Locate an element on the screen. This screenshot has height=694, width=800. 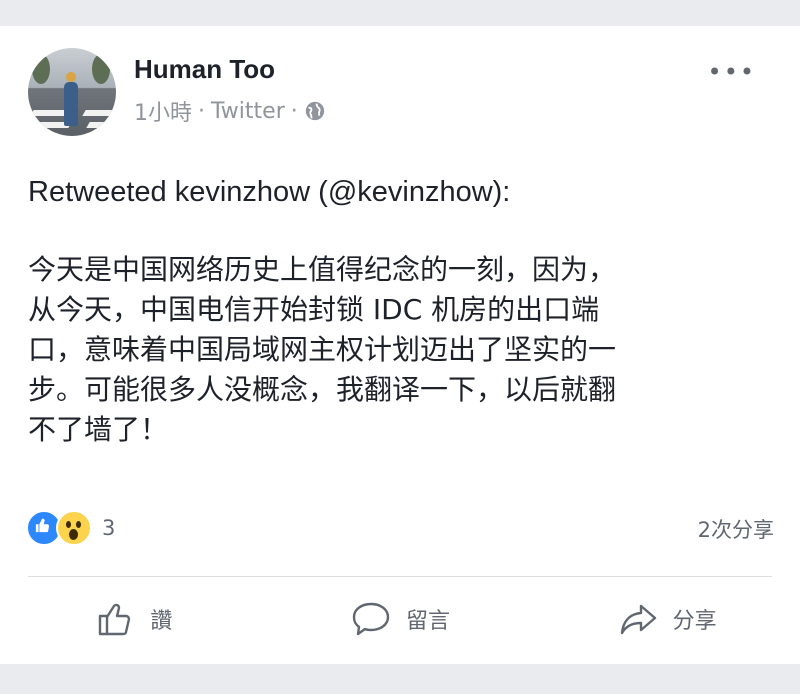
post-source: Twitter is located at coordinates (248, 111).